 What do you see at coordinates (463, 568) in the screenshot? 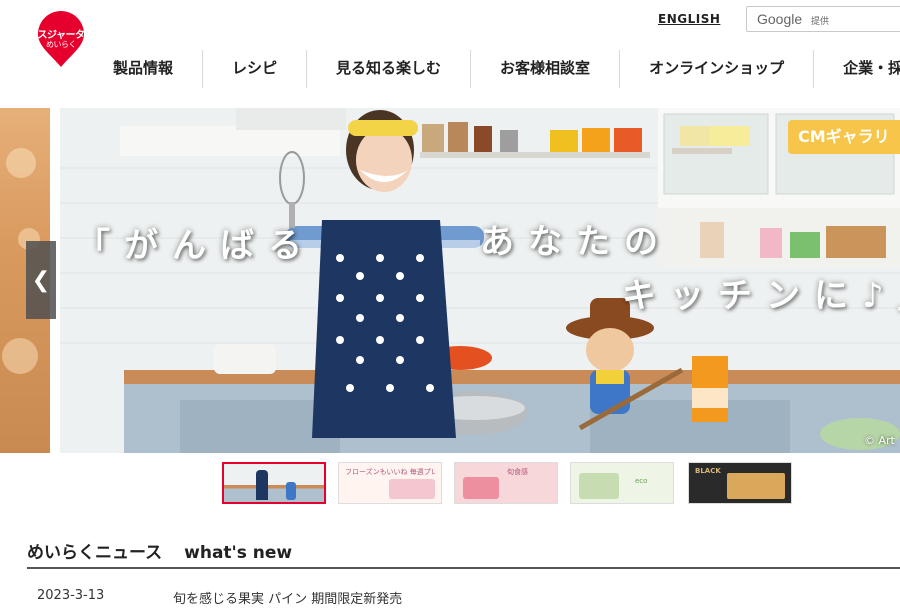
I see `news-divider` at bounding box center [463, 568].